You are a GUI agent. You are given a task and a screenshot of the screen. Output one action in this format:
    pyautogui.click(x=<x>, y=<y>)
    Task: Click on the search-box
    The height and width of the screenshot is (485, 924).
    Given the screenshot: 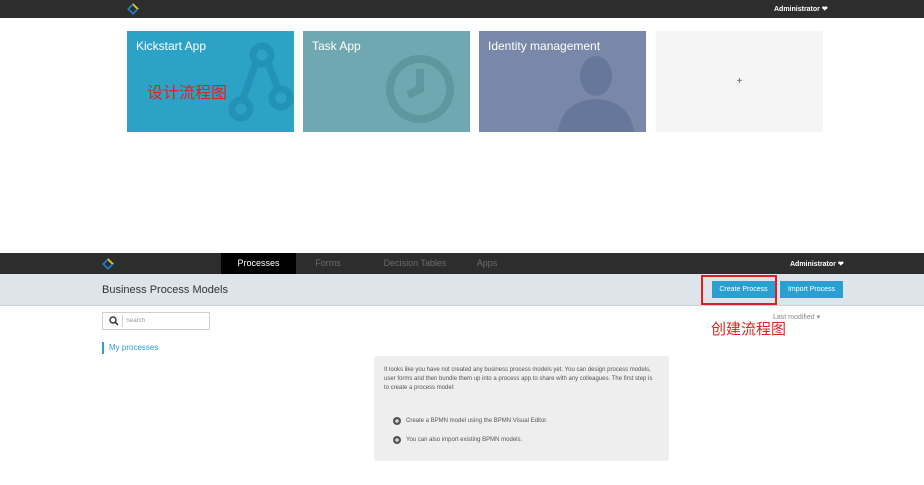 What is the action you would take?
    pyautogui.click(x=156, y=321)
    